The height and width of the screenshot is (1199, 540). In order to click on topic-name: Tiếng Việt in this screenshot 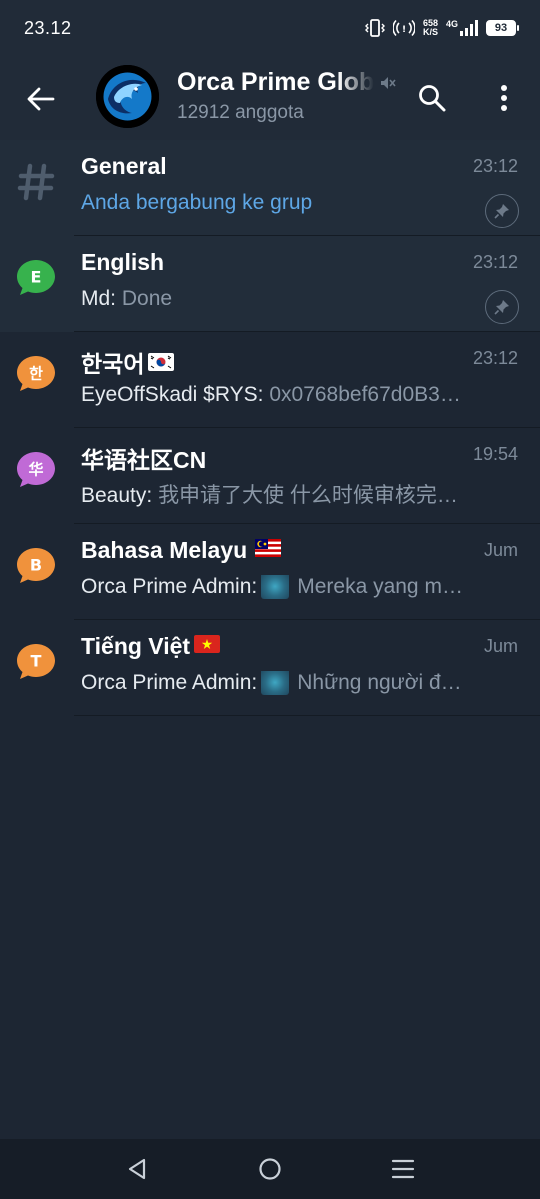, I will do `click(136, 646)`.